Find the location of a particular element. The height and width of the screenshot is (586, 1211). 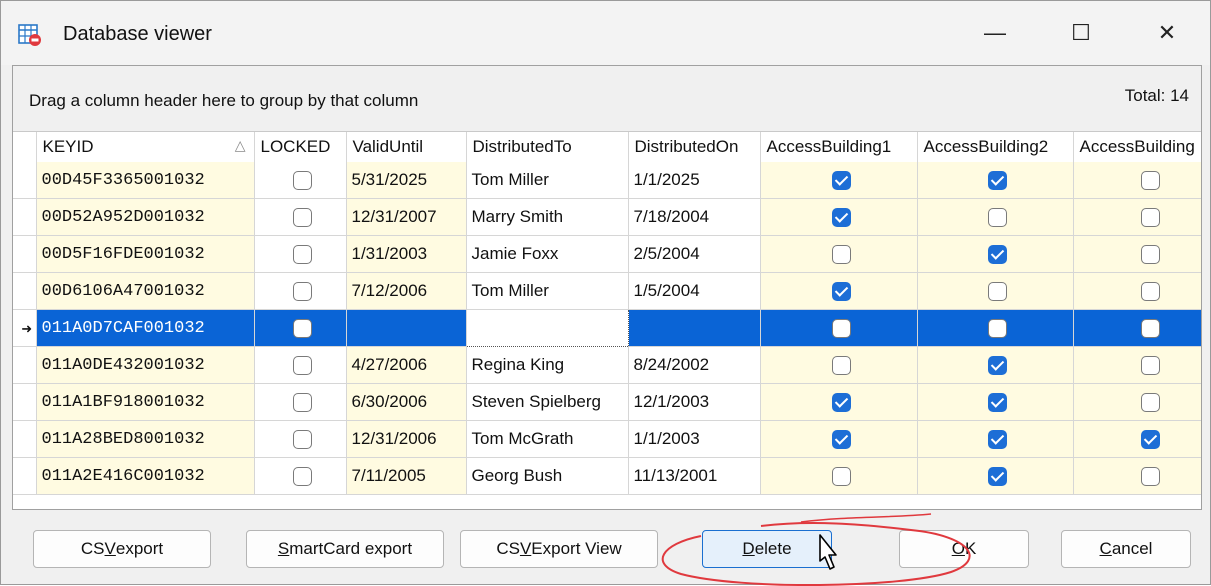

valid-until-cell: 12/31/2007 is located at coordinates (406, 217).